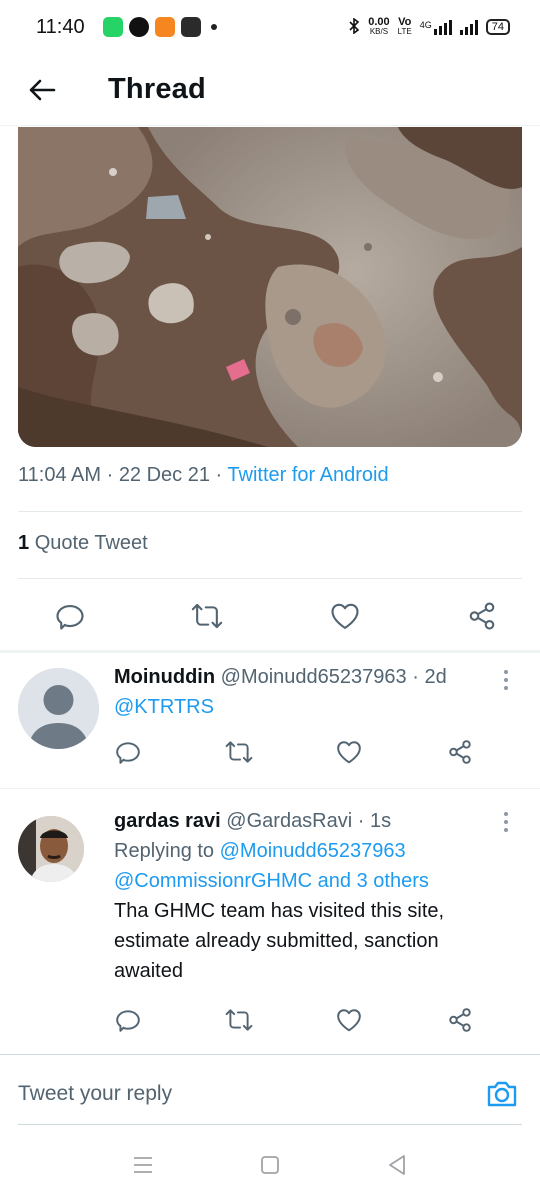 This screenshot has width=540, height=1200. I want to click on reply-author-handle: @GardasRavi, so click(289, 821).